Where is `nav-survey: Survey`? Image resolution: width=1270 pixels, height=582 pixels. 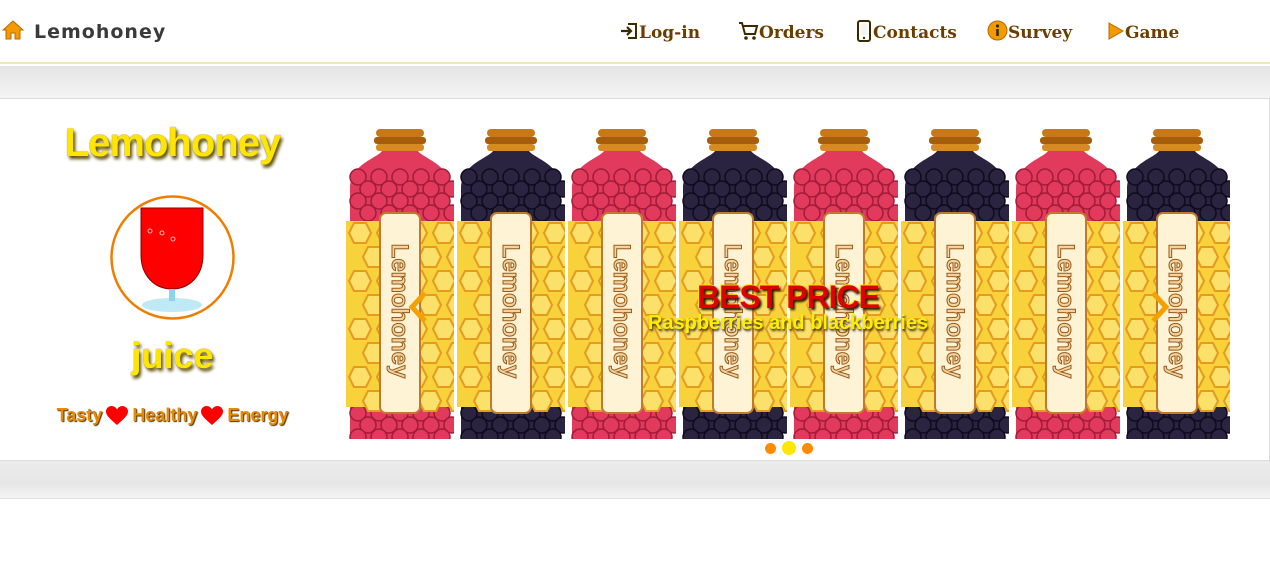
nav-survey: Survey is located at coordinates (1029, 33).